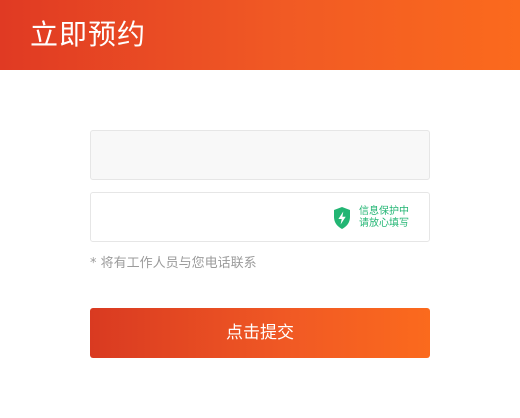 Image resolution: width=520 pixels, height=418 pixels. I want to click on submit-button: 点击提交, so click(260, 333).